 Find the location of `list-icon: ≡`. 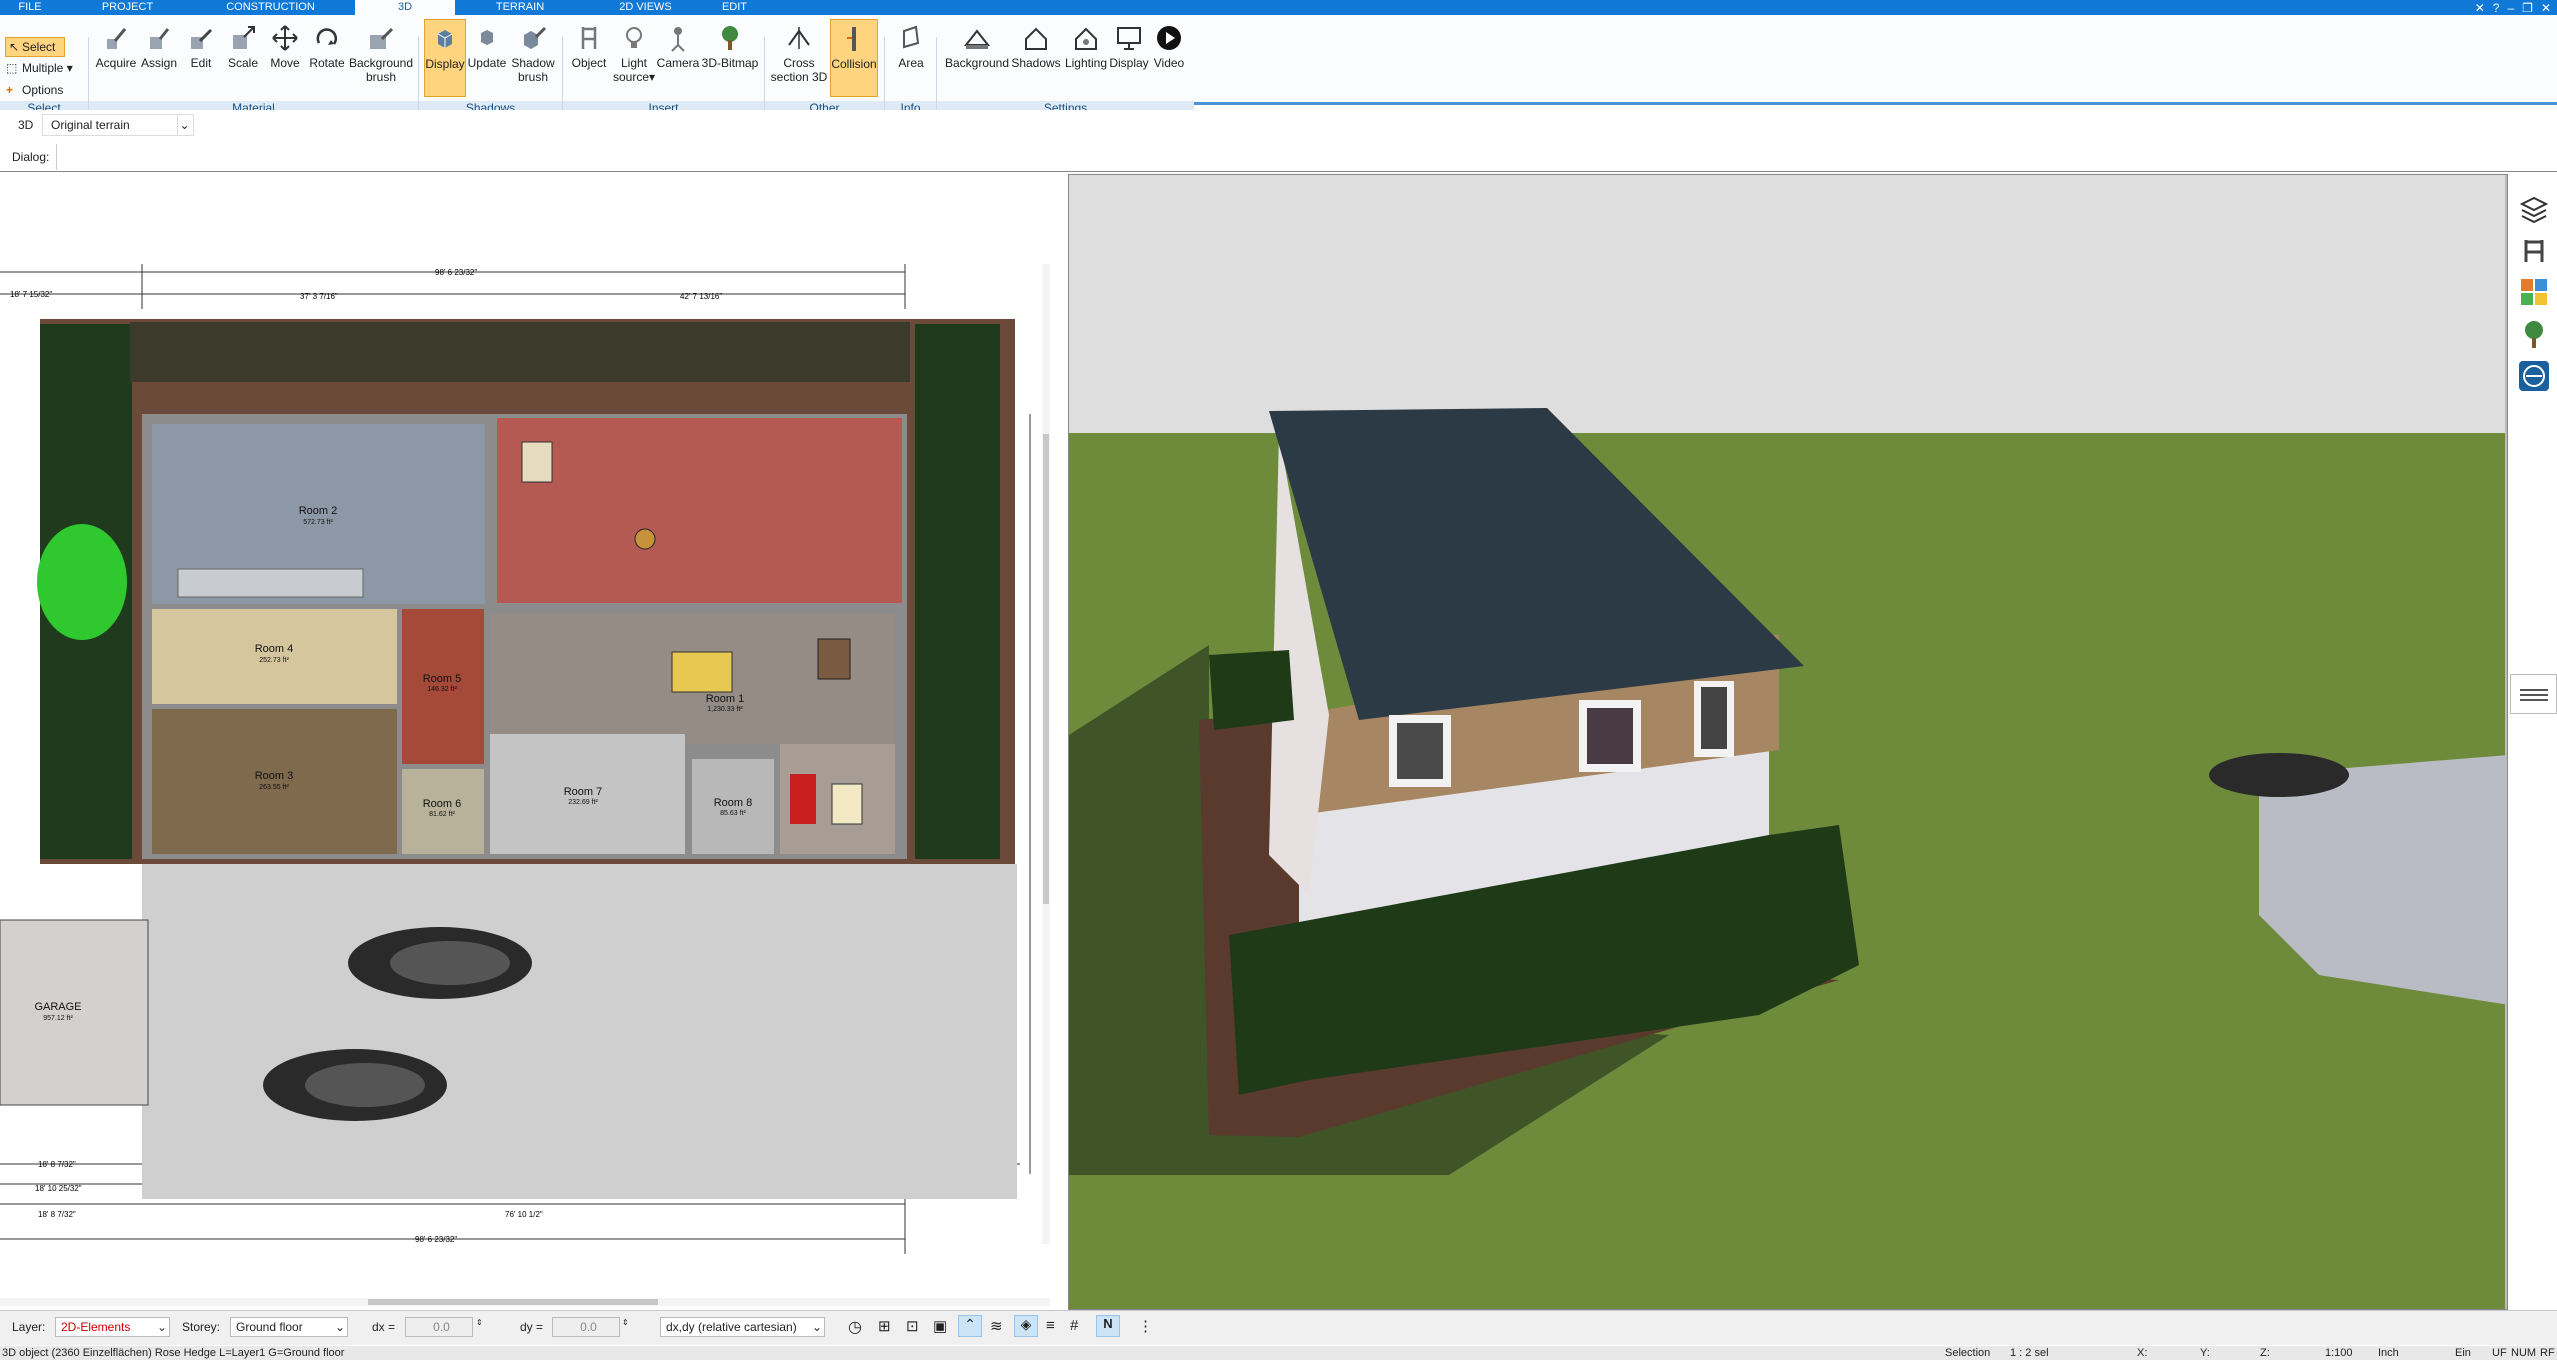

list-icon: ≡ is located at coordinates (1050, 1325).